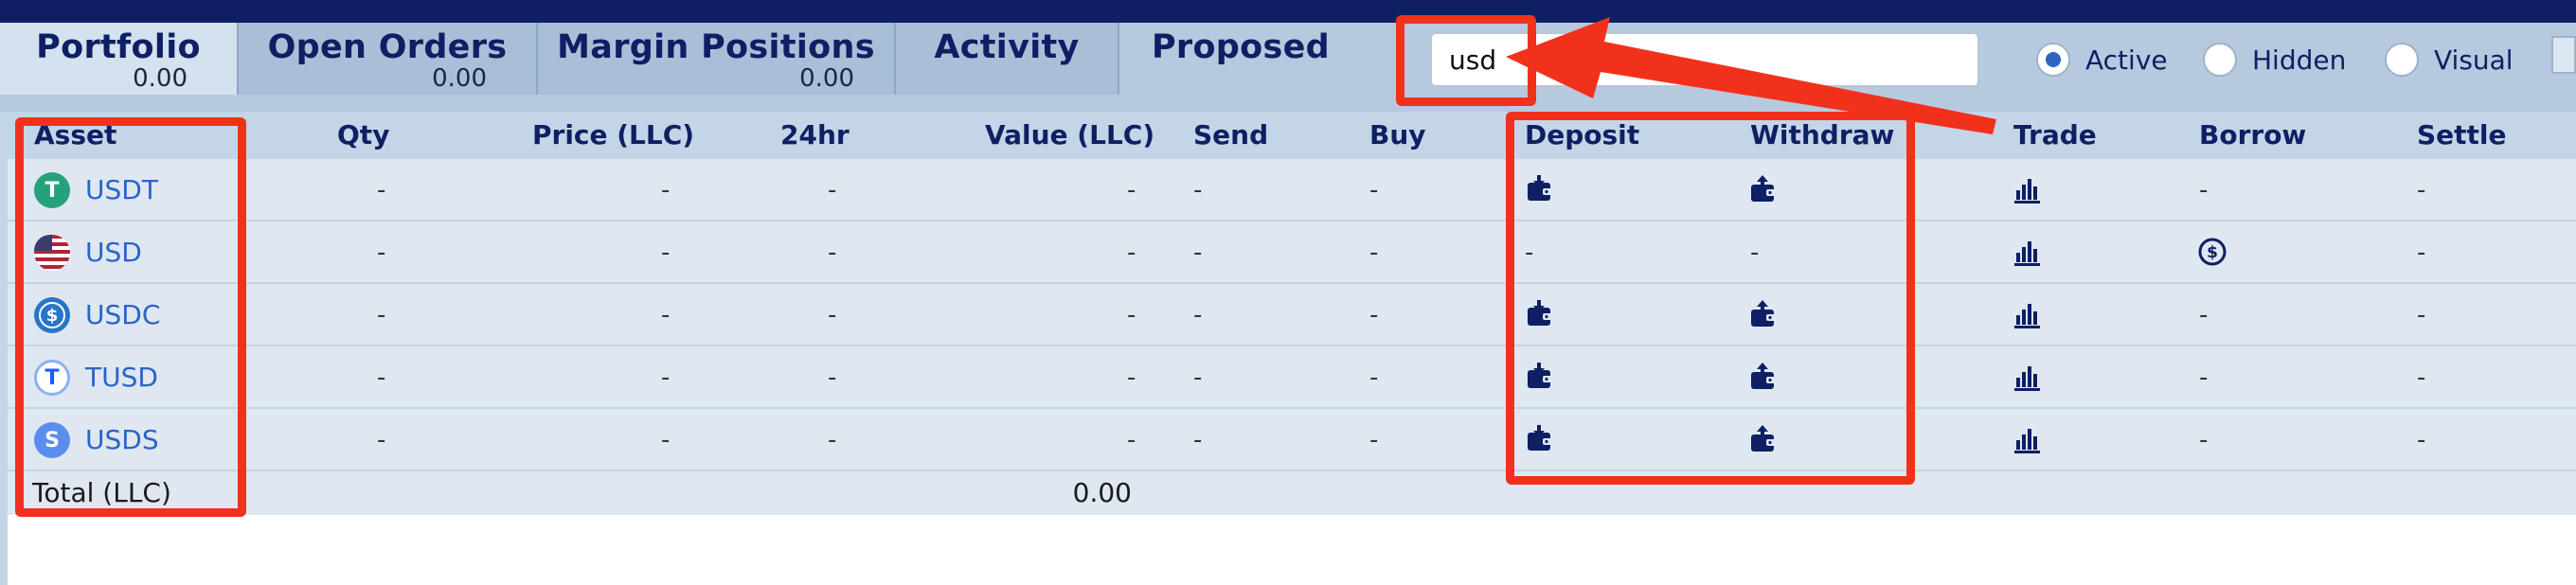 The width and height of the screenshot is (2576, 585). I want to click on filter-hidden: Hidden, so click(2274, 59).